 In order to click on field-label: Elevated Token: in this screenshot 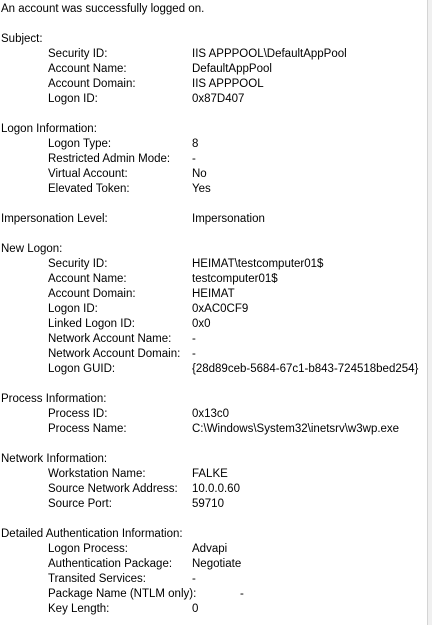, I will do `click(89, 189)`.